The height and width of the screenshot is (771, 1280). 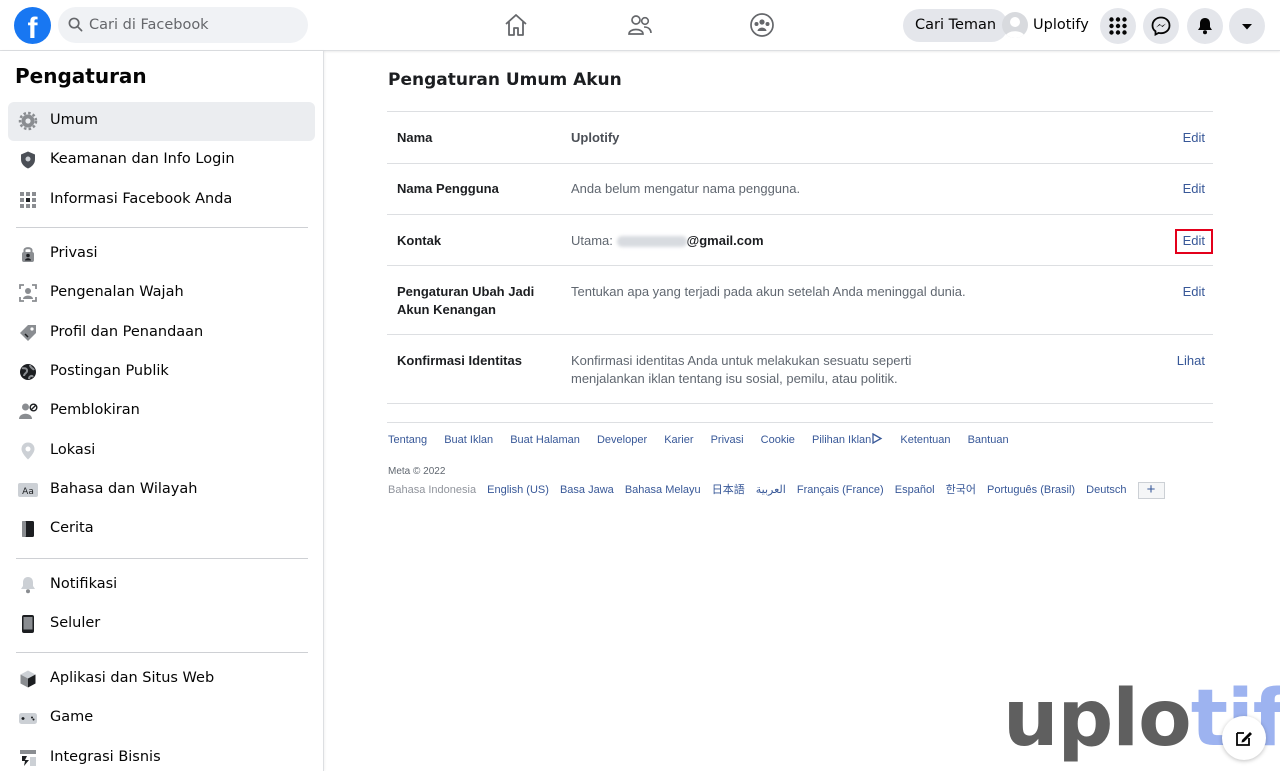 What do you see at coordinates (127, 332) in the screenshot?
I see `sidebar-item-label: Profil dan Penandaan` at bounding box center [127, 332].